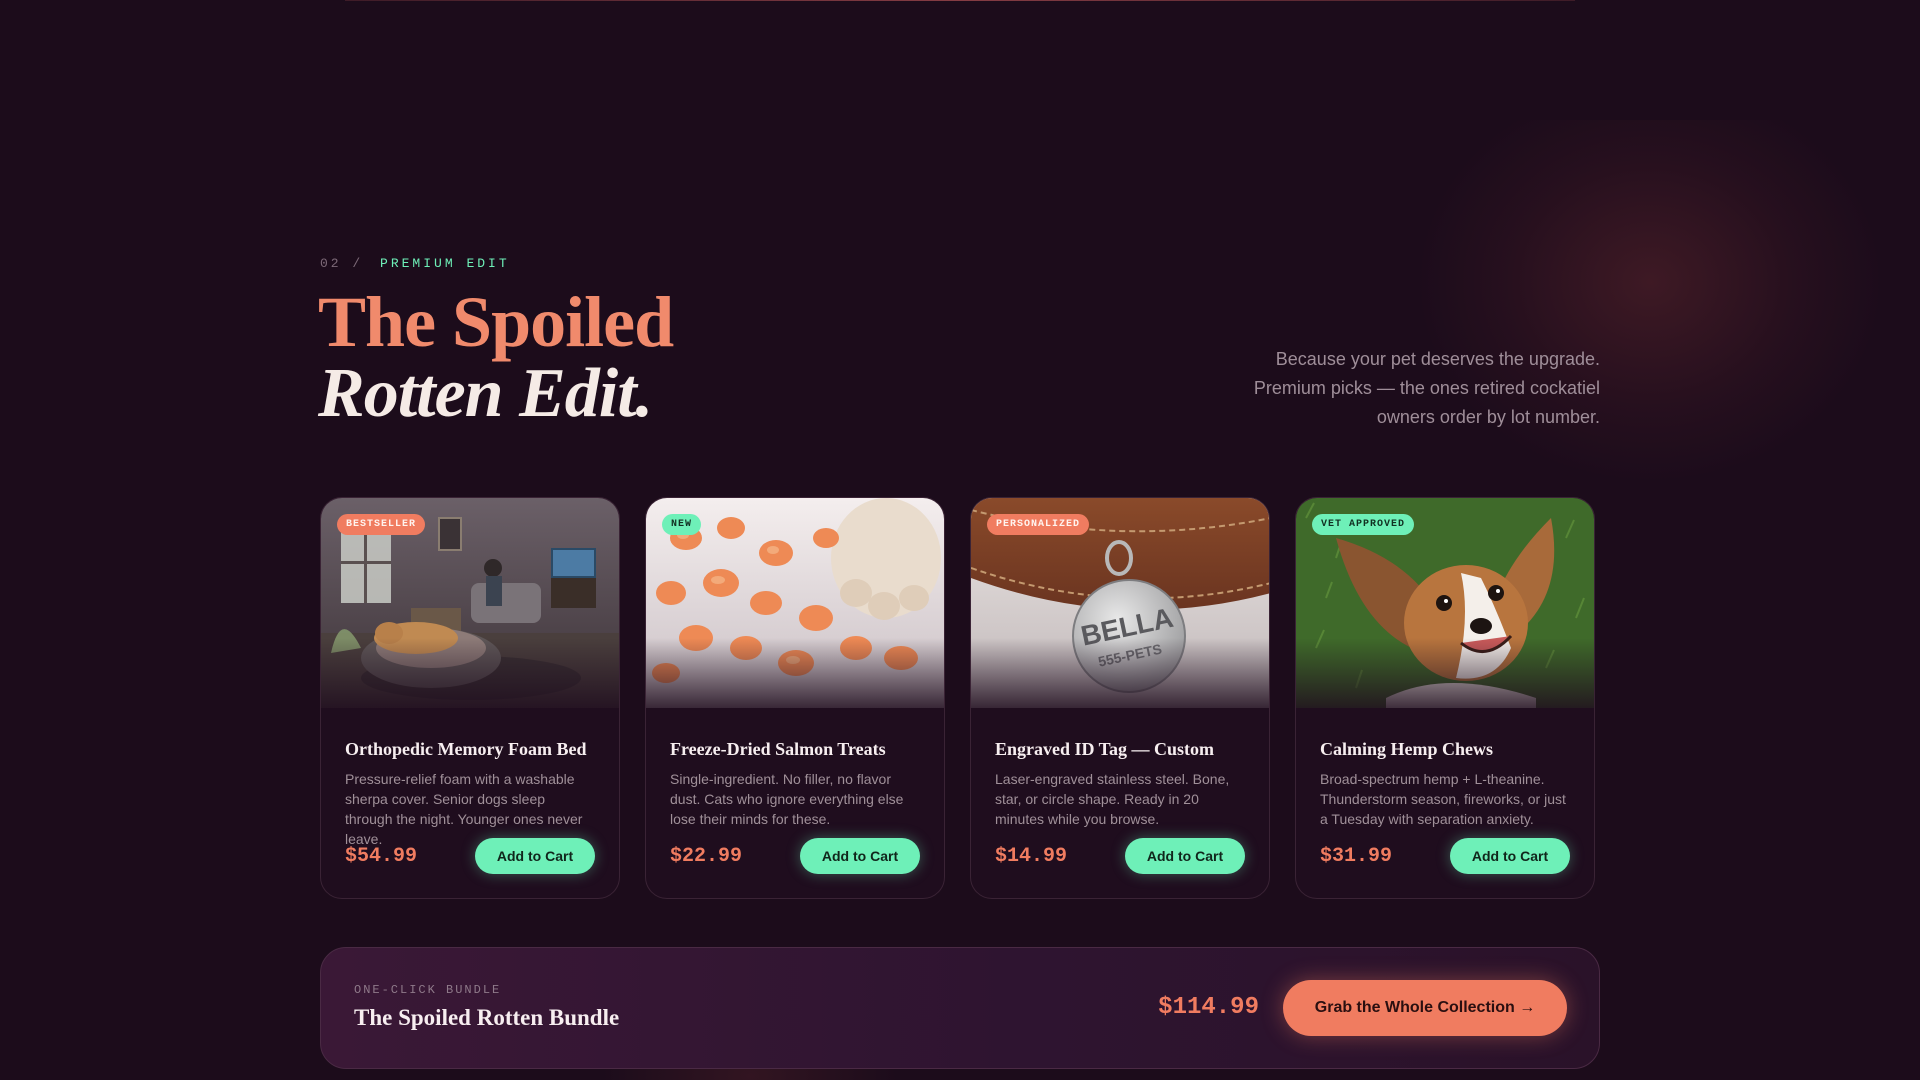 This screenshot has width=1920, height=1080. What do you see at coordinates (1445, 603) in the screenshot?
I see `product-image-beagle: VET APPROVED` at bounding box center [1445, 603].